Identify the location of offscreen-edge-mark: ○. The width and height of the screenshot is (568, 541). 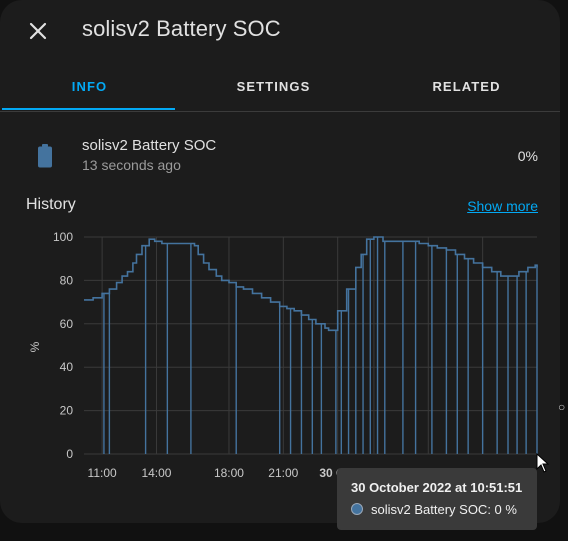
(562, 407).